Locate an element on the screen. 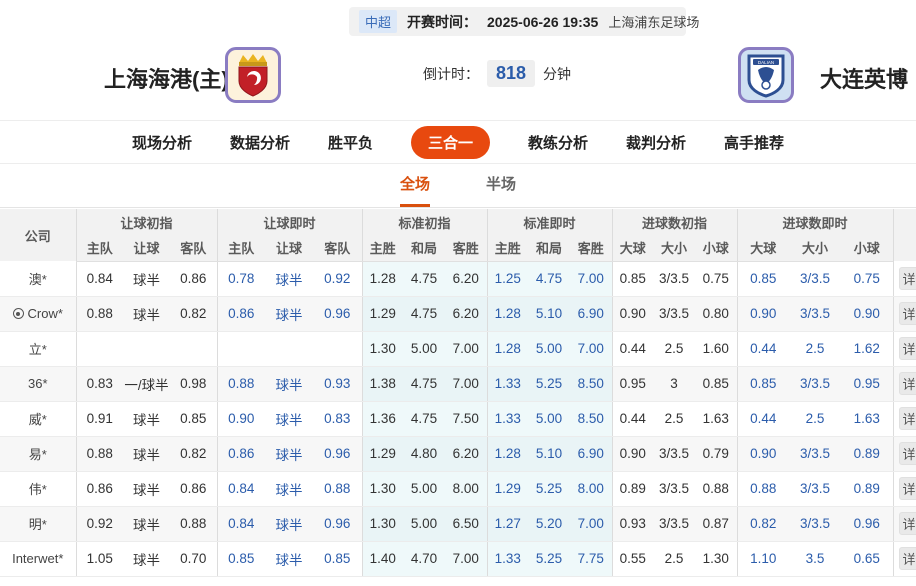 The image size is (916, 586). goals_live-value: 1.63 is located at coordinates (867, 419).